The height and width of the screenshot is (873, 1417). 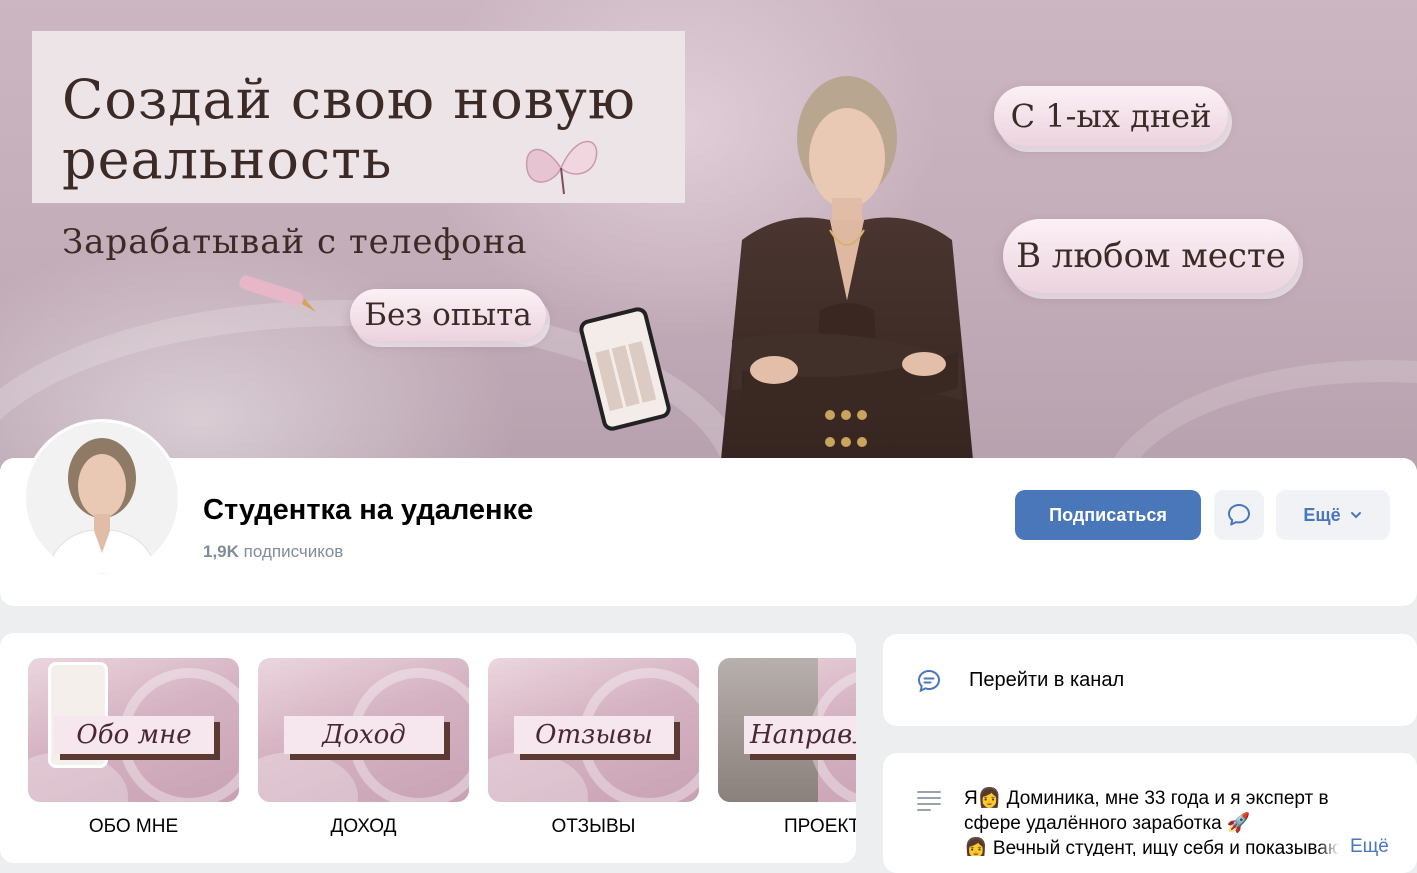 I want to click on album-thumbnail: Доход, so click(x=363, y=730).